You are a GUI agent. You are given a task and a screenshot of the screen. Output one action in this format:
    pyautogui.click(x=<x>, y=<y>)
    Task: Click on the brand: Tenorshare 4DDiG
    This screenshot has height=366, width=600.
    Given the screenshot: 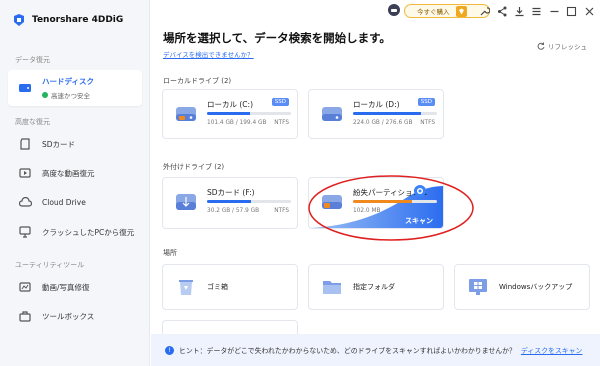 What is the action you would take?
    pyautogui.click(x=67, y=20)
    